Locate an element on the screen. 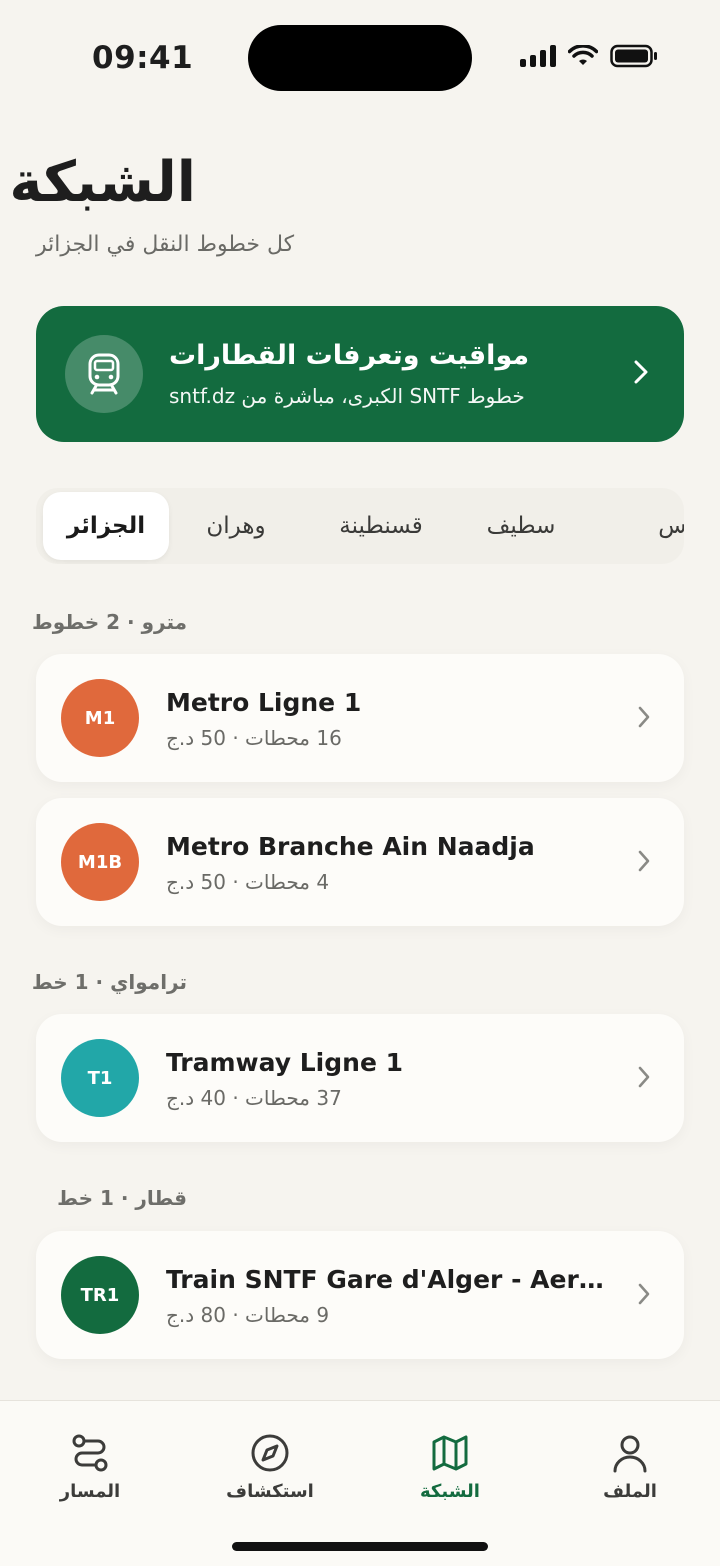  nav-item-network: الشبكة is located at coordinates (450, 1467).